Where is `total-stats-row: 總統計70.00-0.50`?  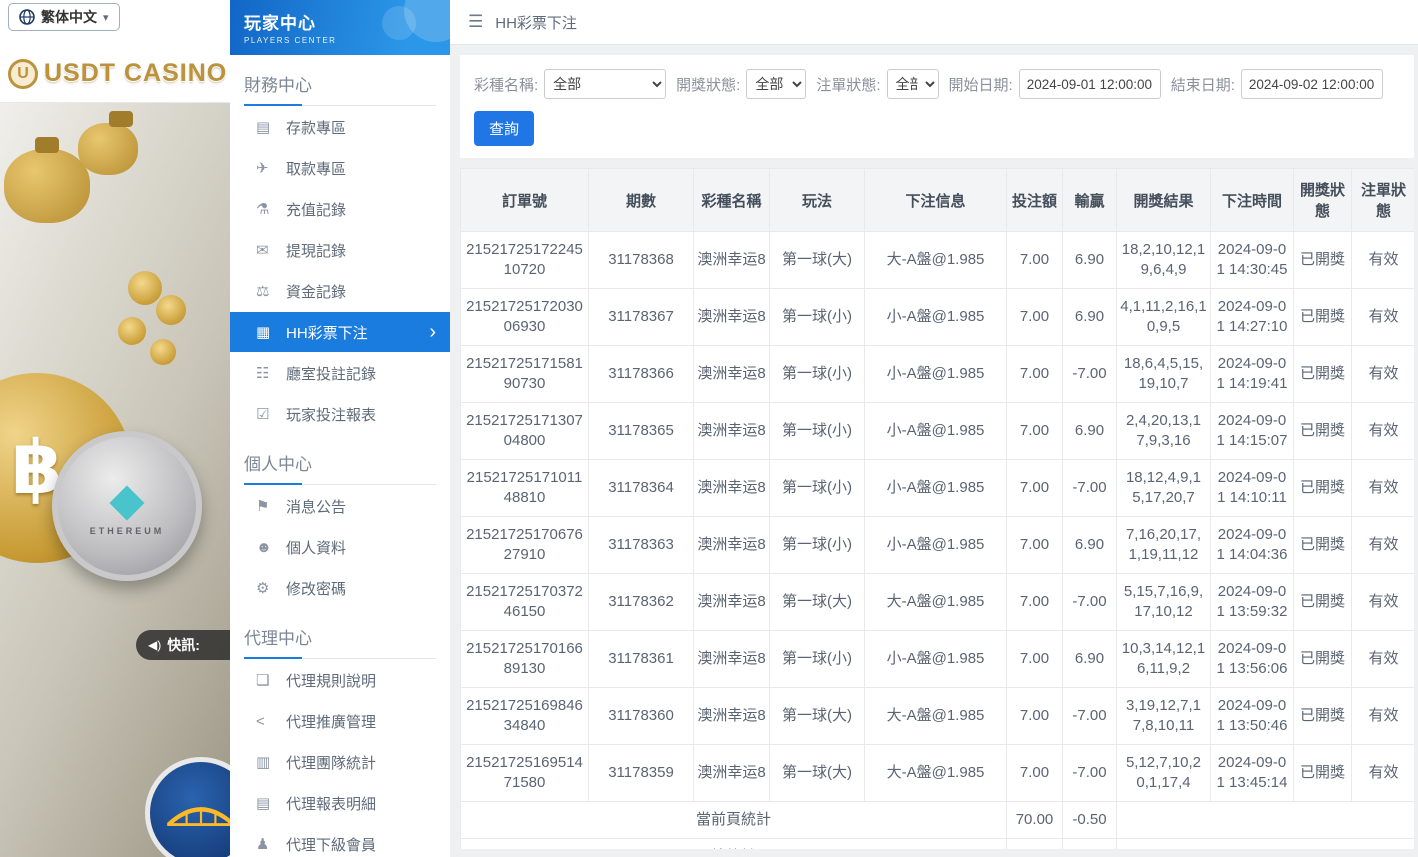 total-stats-row: 總統計70.00-0.50 is located at coordinates (937, 843).